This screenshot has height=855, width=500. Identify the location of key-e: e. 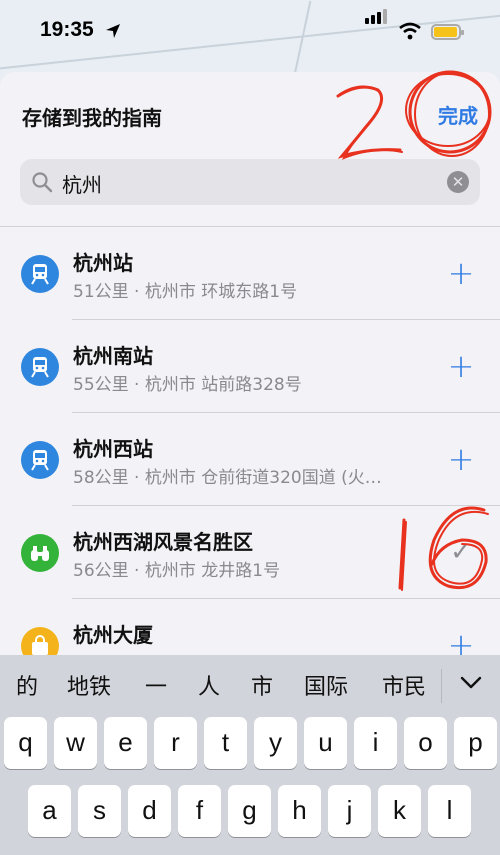
(125, 743).